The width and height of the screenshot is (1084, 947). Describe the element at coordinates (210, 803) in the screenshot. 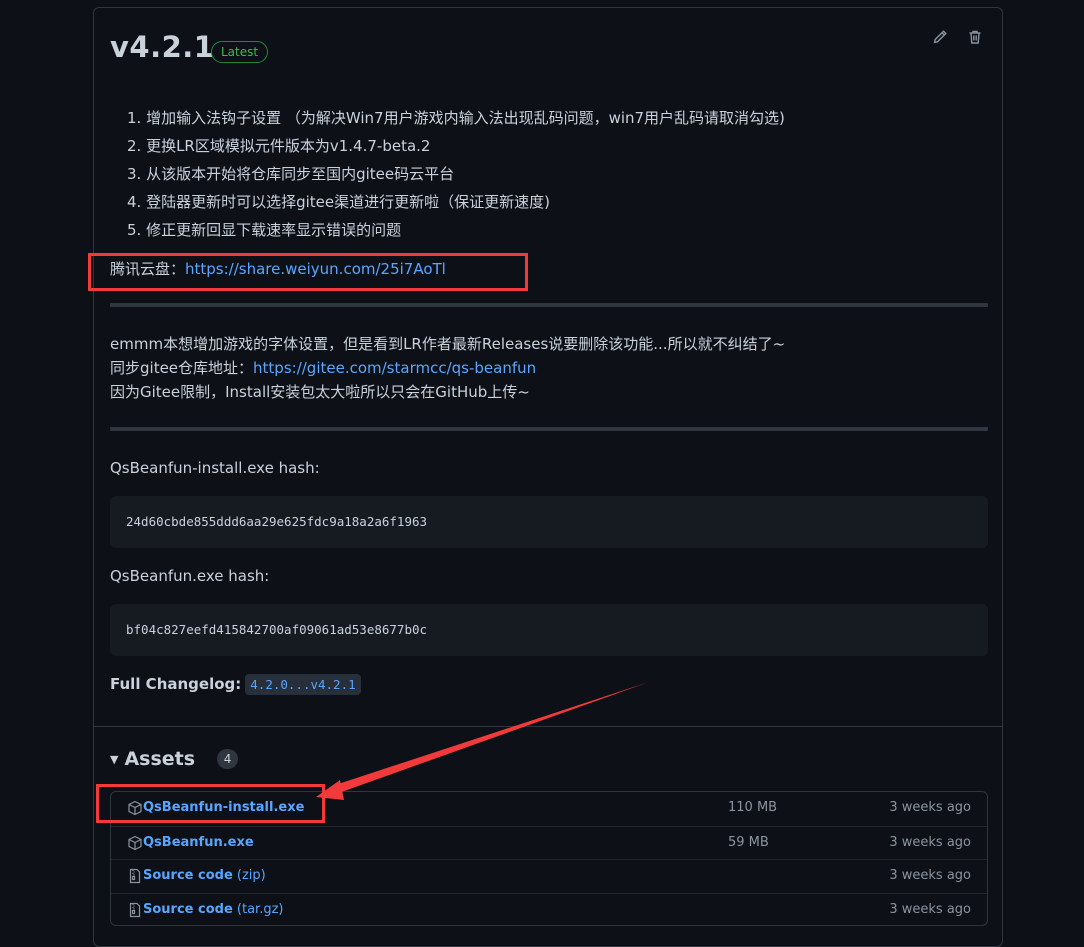

I see `annotation-box-install` at that location.